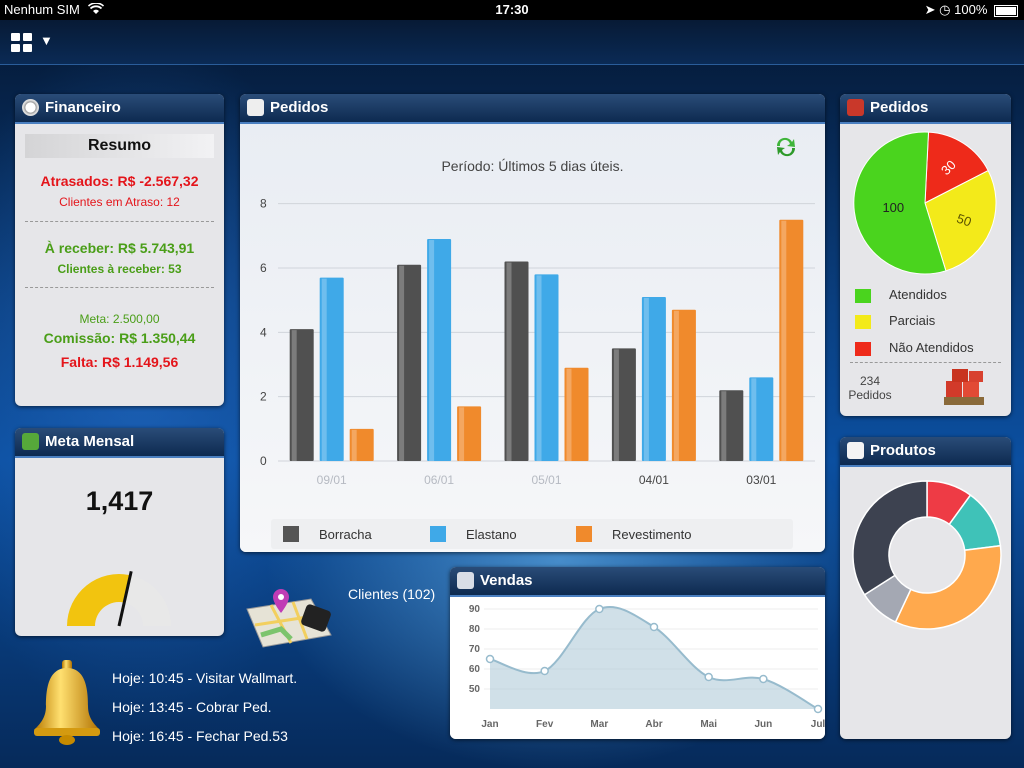  I want to click on bell-icon, so click(67, 703).